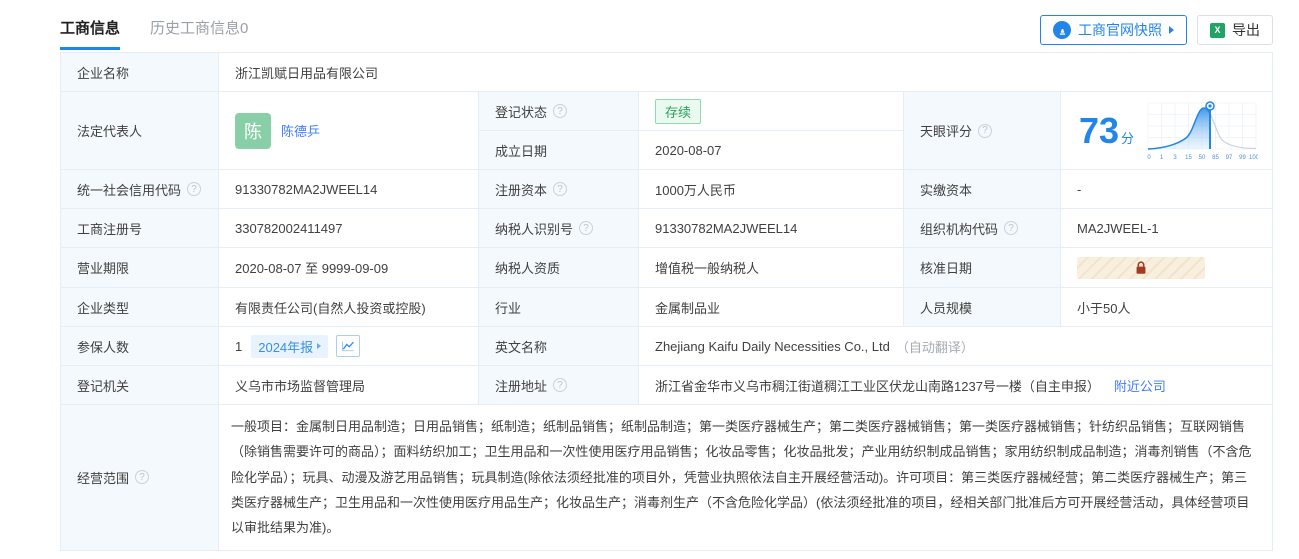 The width and height of the screenshot is (1299, 559). I want to click on legal-rep-label-cell: 法定代表人, so click(140, 131).